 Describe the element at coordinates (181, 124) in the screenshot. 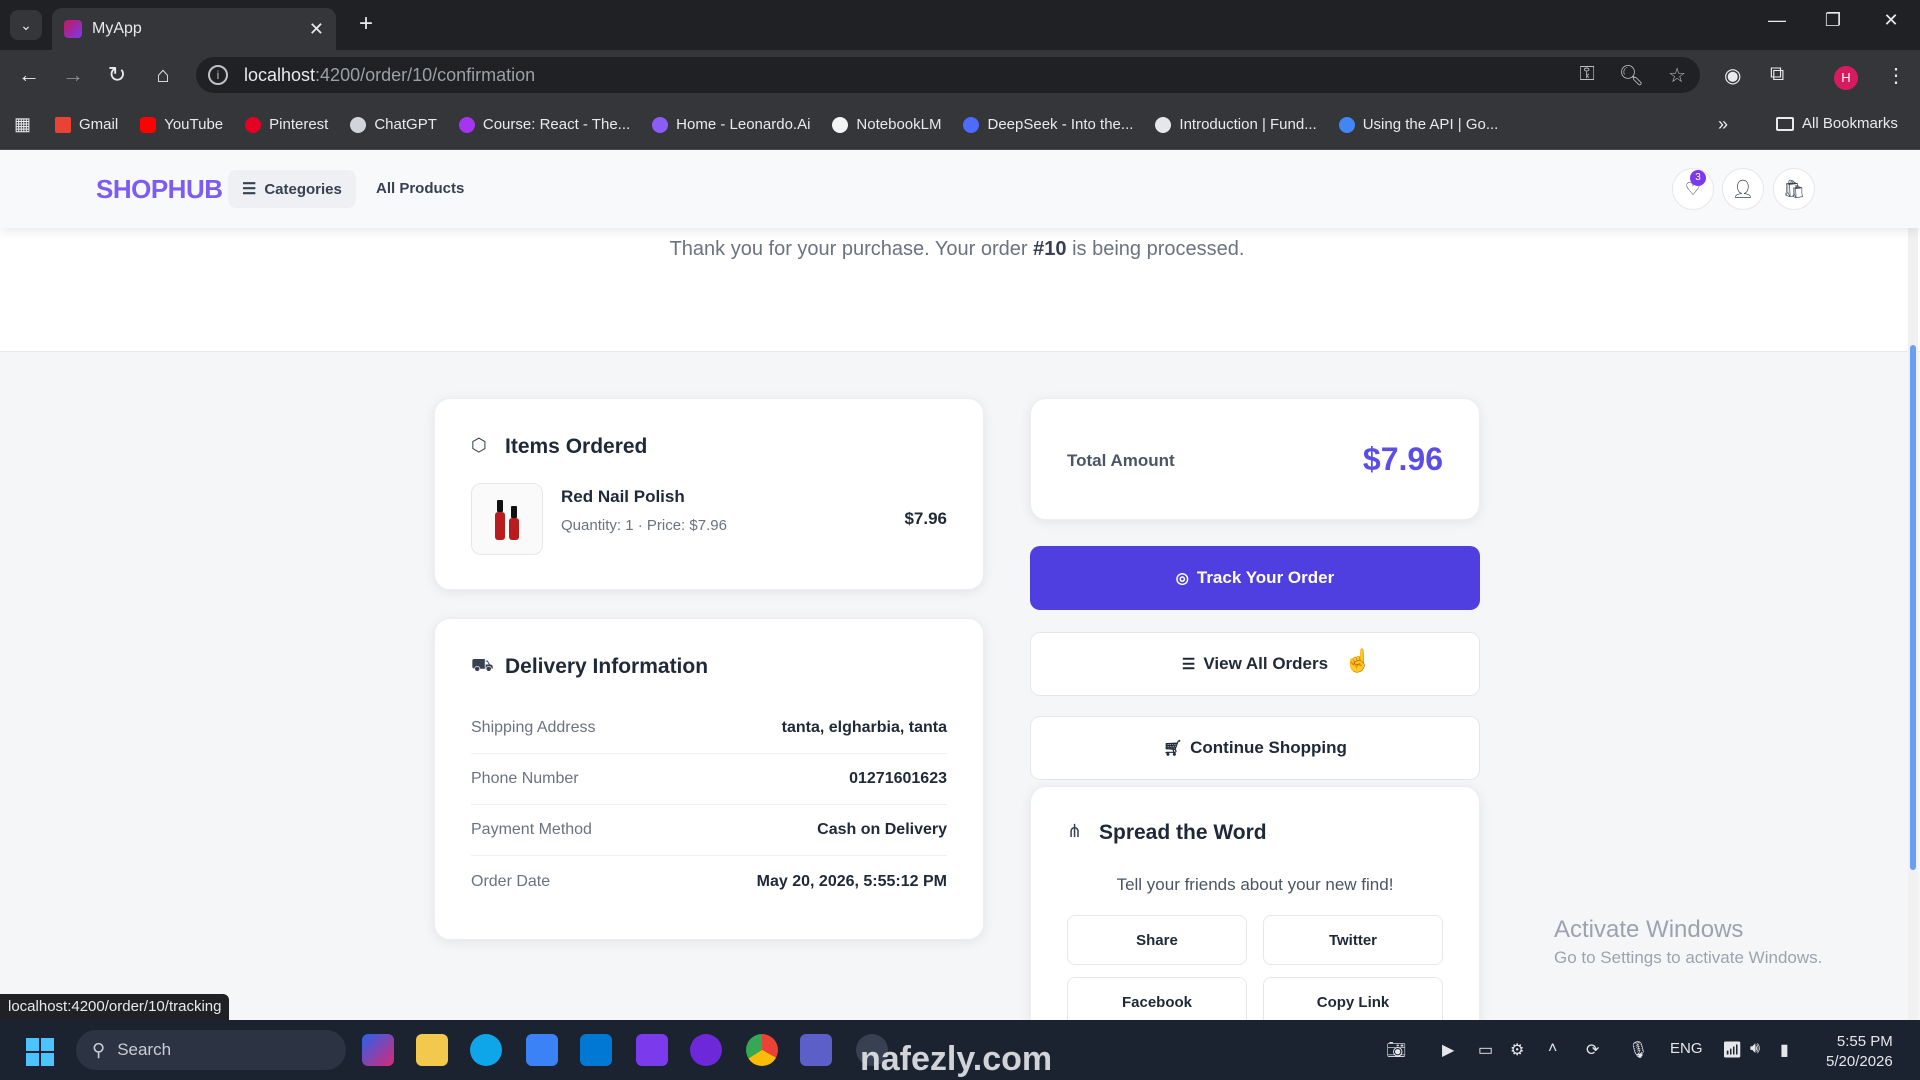

I see `bookmark-youtube: YouTube` at that location.